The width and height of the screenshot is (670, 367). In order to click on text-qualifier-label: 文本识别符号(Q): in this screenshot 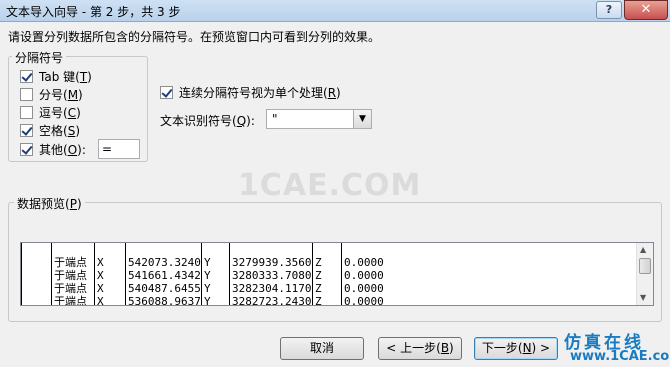, I will do `click(207, 121)`.